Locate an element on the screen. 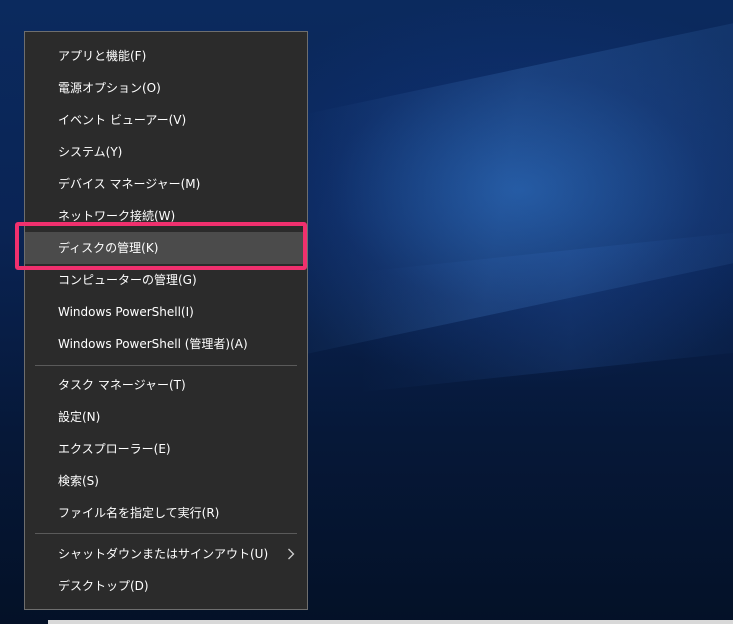 This screenshot has width=733, height=624. taskbar-edge is located at coordinates (390, 622).